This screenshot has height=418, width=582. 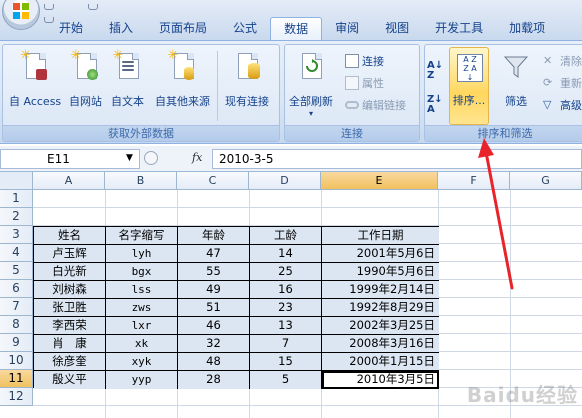 What do you see at coordinates (364, 83) in the screenshot?
I see `properties-button: 属性` at bounding box center [364, 83].